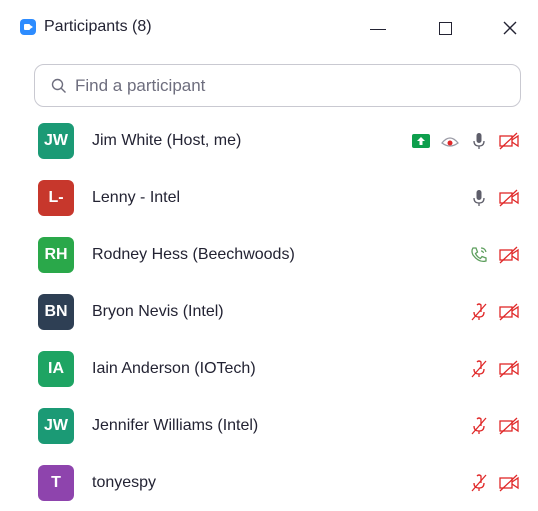  I want to click on minimize-icon, so click(378, 29).